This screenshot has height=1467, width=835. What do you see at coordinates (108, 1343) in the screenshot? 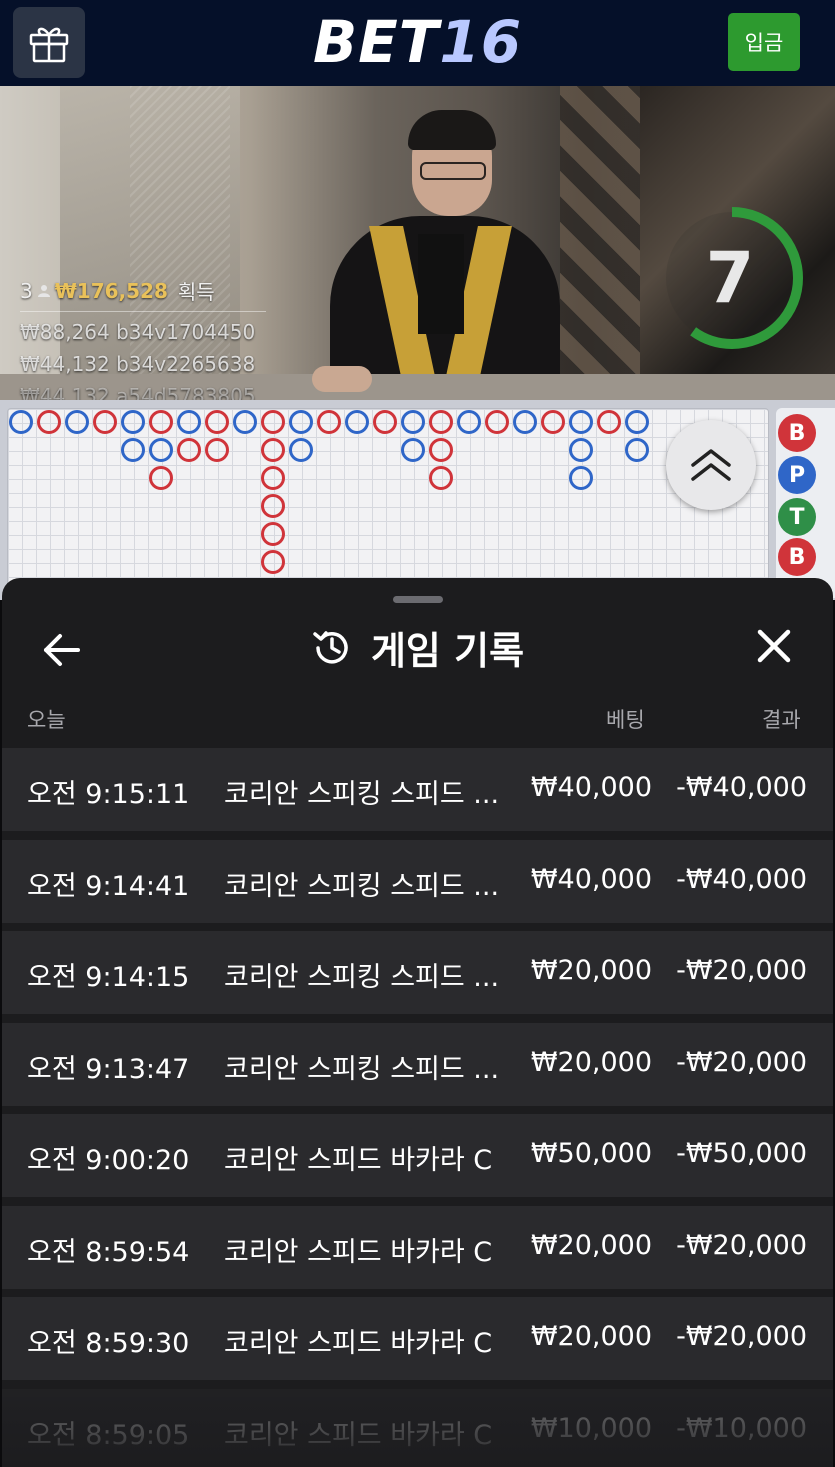
I see `row-time: 오전 8:59:30` at bounding box center [108, 1343].